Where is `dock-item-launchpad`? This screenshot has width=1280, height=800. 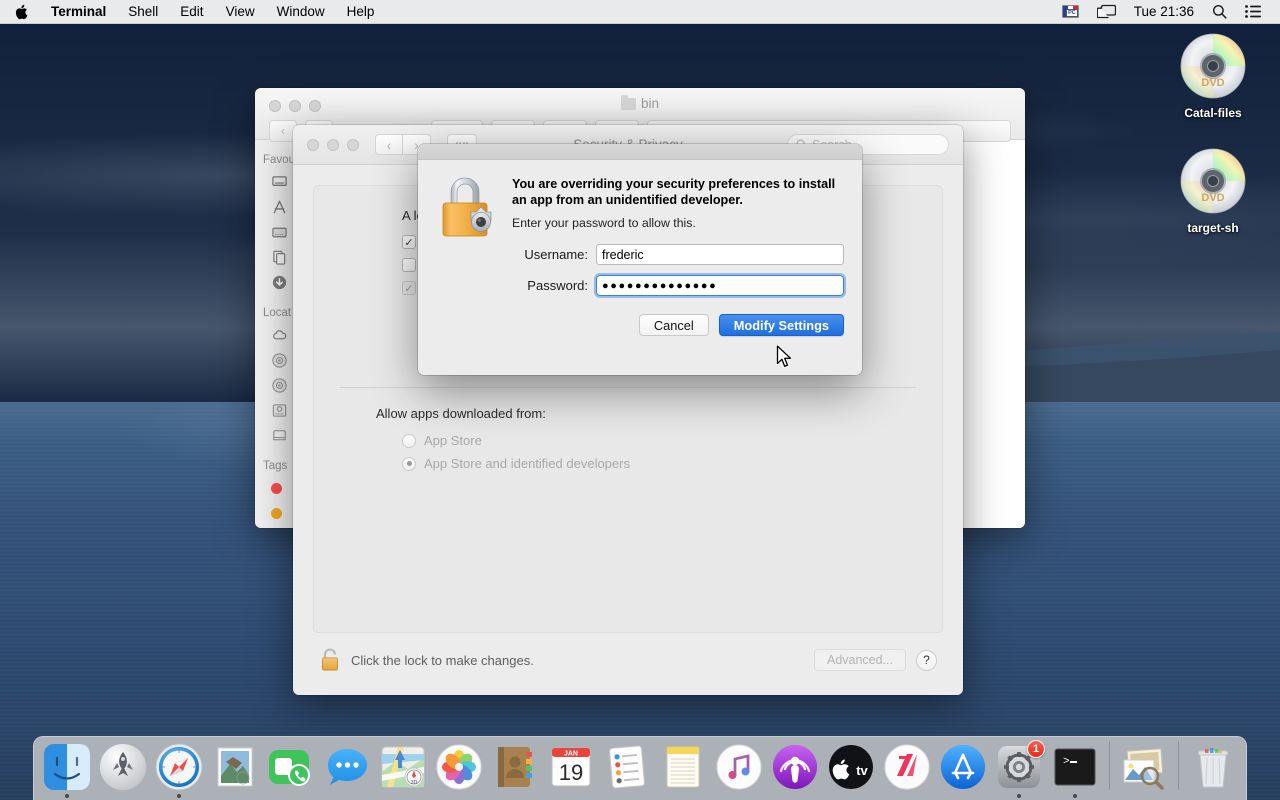
dock-item-launchpad is located at coordinates (123, 770).